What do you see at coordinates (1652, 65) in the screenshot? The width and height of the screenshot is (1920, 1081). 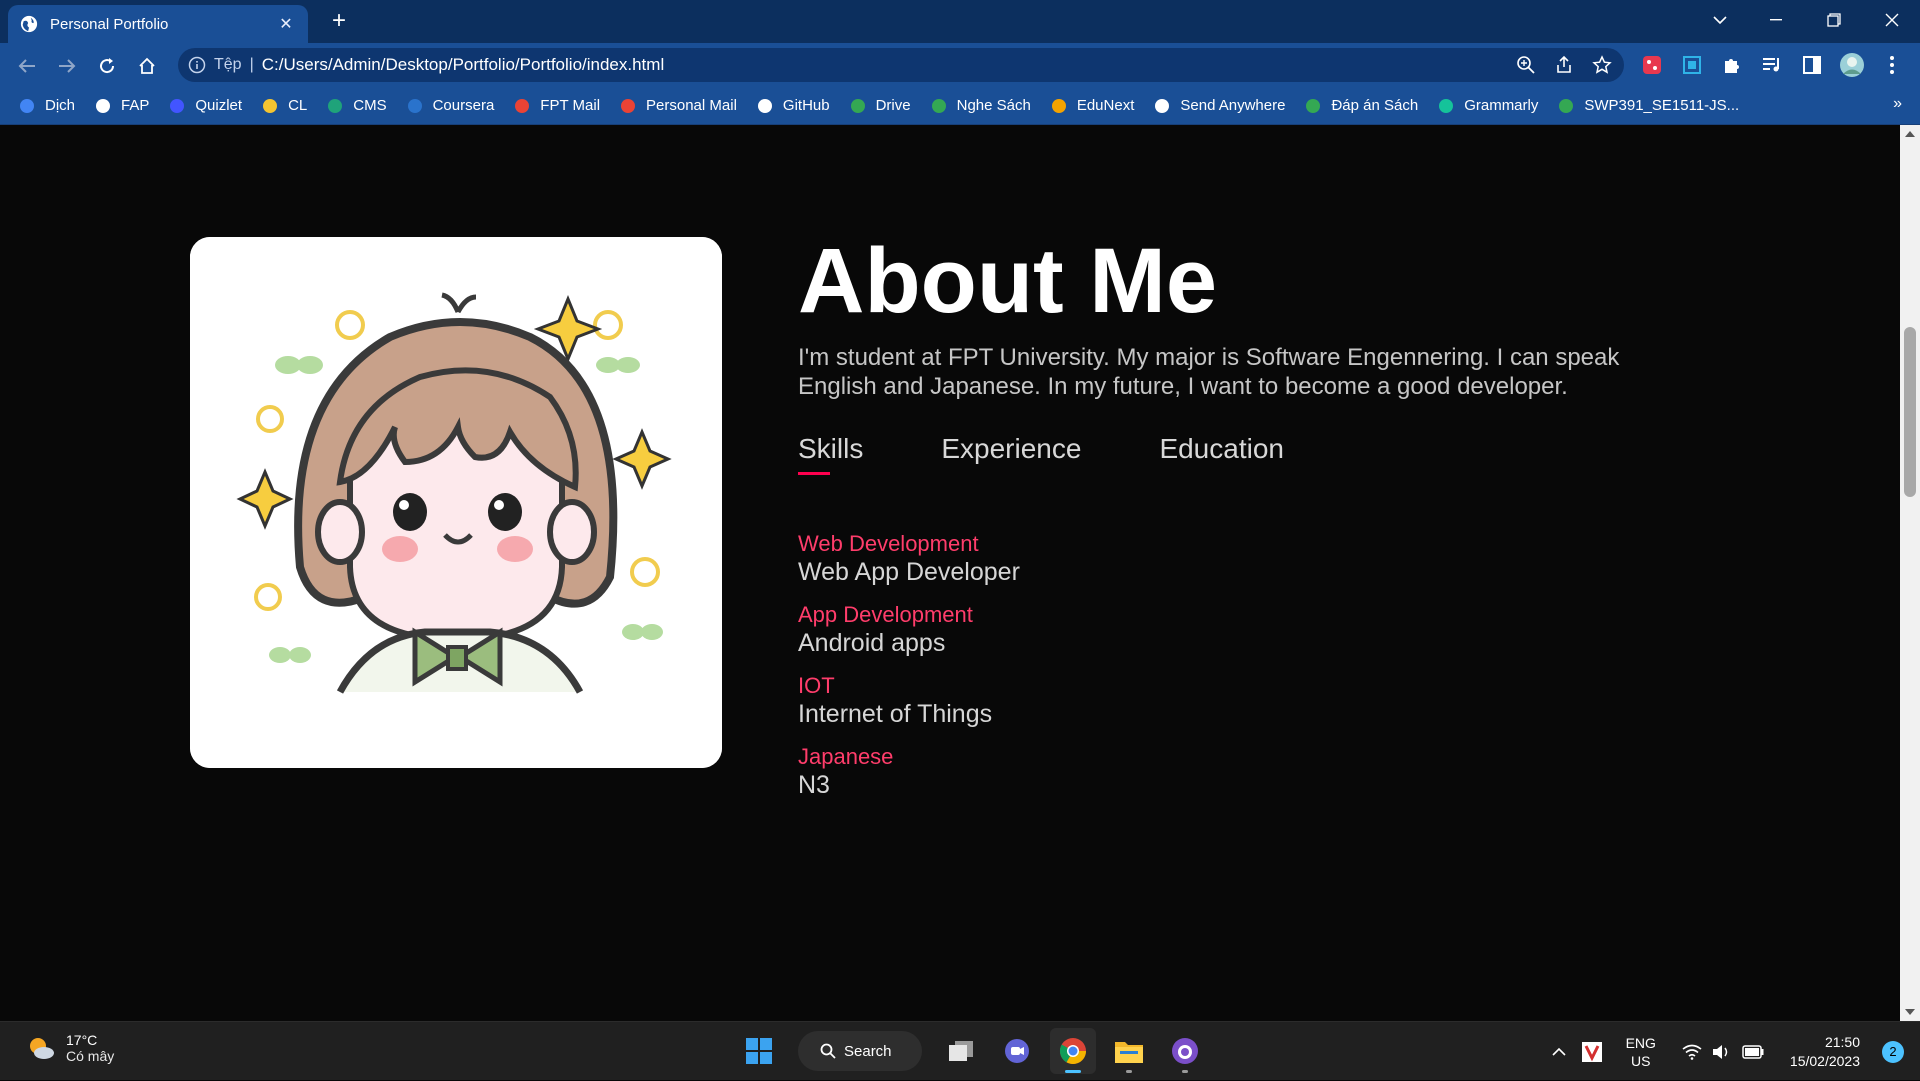 I see `red-extension-icon` at bounding box center [1652, 65].